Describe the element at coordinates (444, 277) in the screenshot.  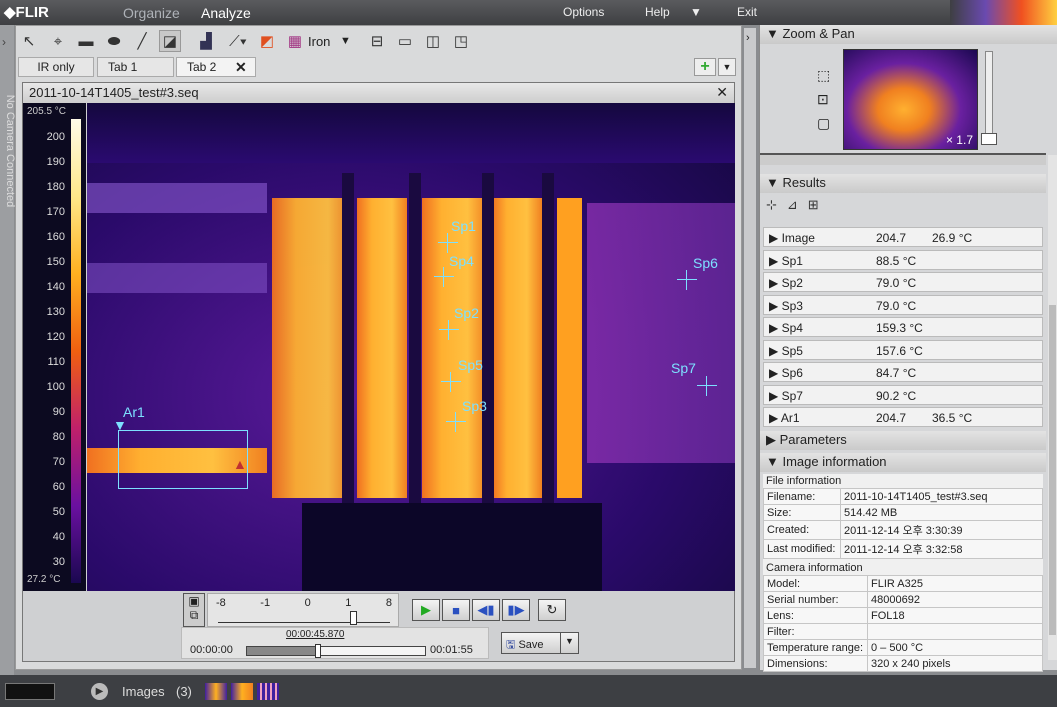
I see `spot-marker-sp4` at that location.